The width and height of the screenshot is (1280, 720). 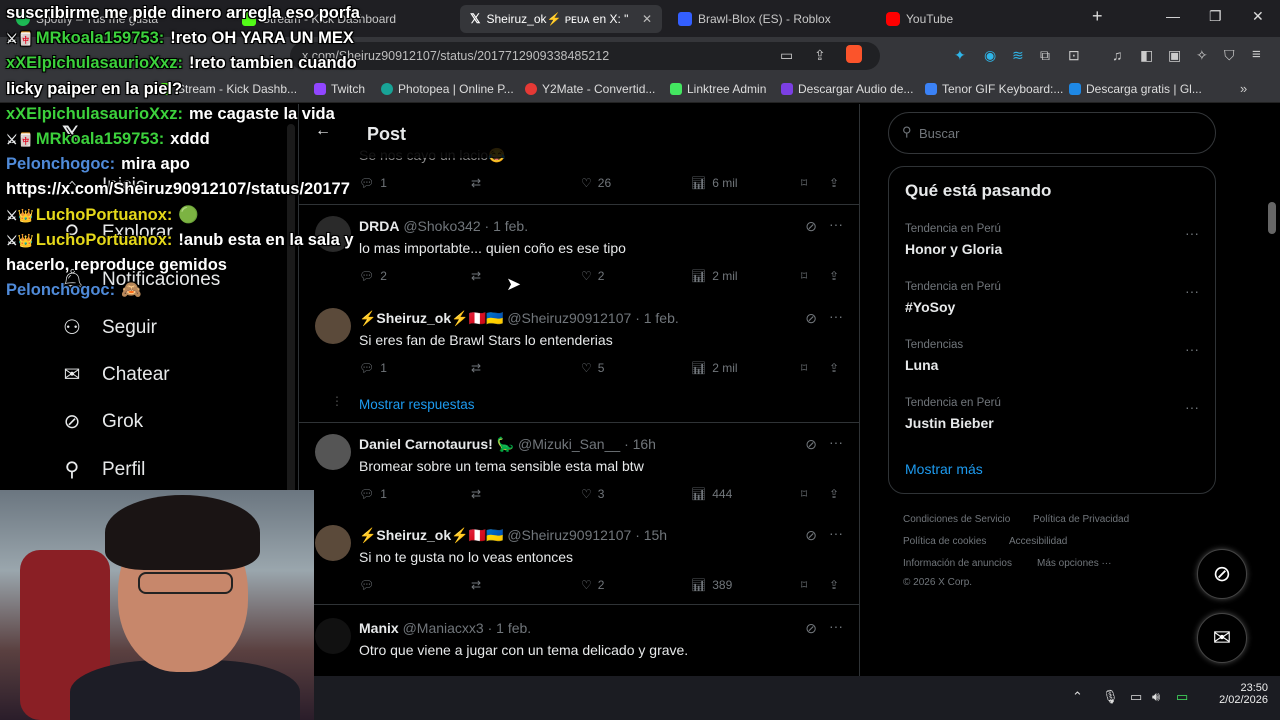 What do you see at coordinates (647, 19) in the screenshot?
I see `close-icon: ✕` at bounding box center [647, 19].